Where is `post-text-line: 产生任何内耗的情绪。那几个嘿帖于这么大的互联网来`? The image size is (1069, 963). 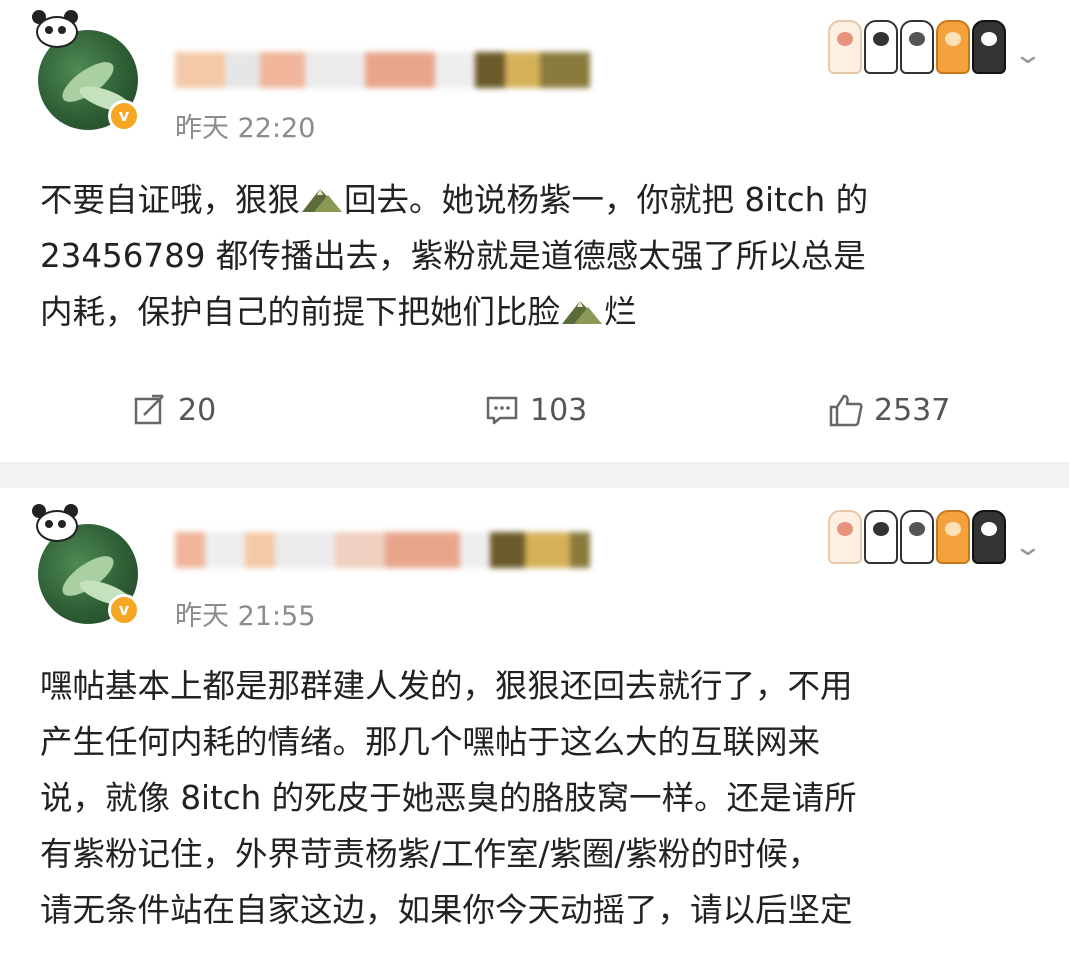 post-text-line: 产生任何内耗的情绪。那几个嘿帖于这么大的互联网来 is located at coordinates (430, 742).